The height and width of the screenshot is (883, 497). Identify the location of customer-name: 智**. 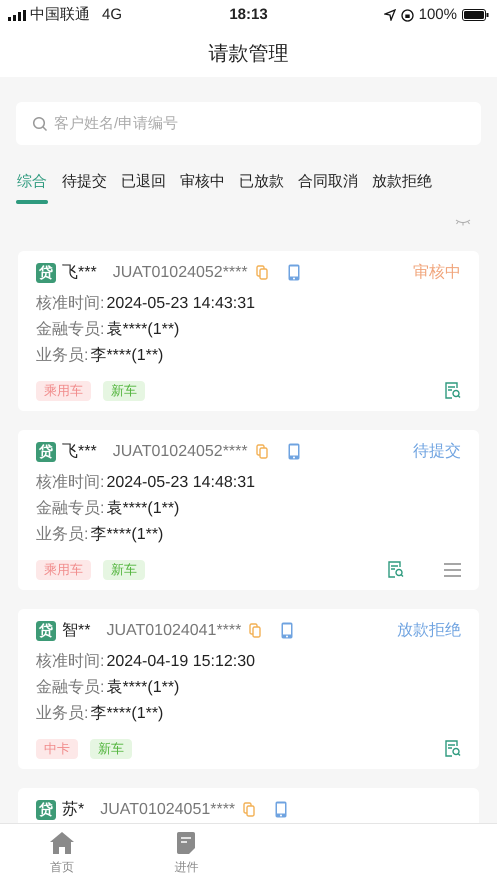
(76, 630).